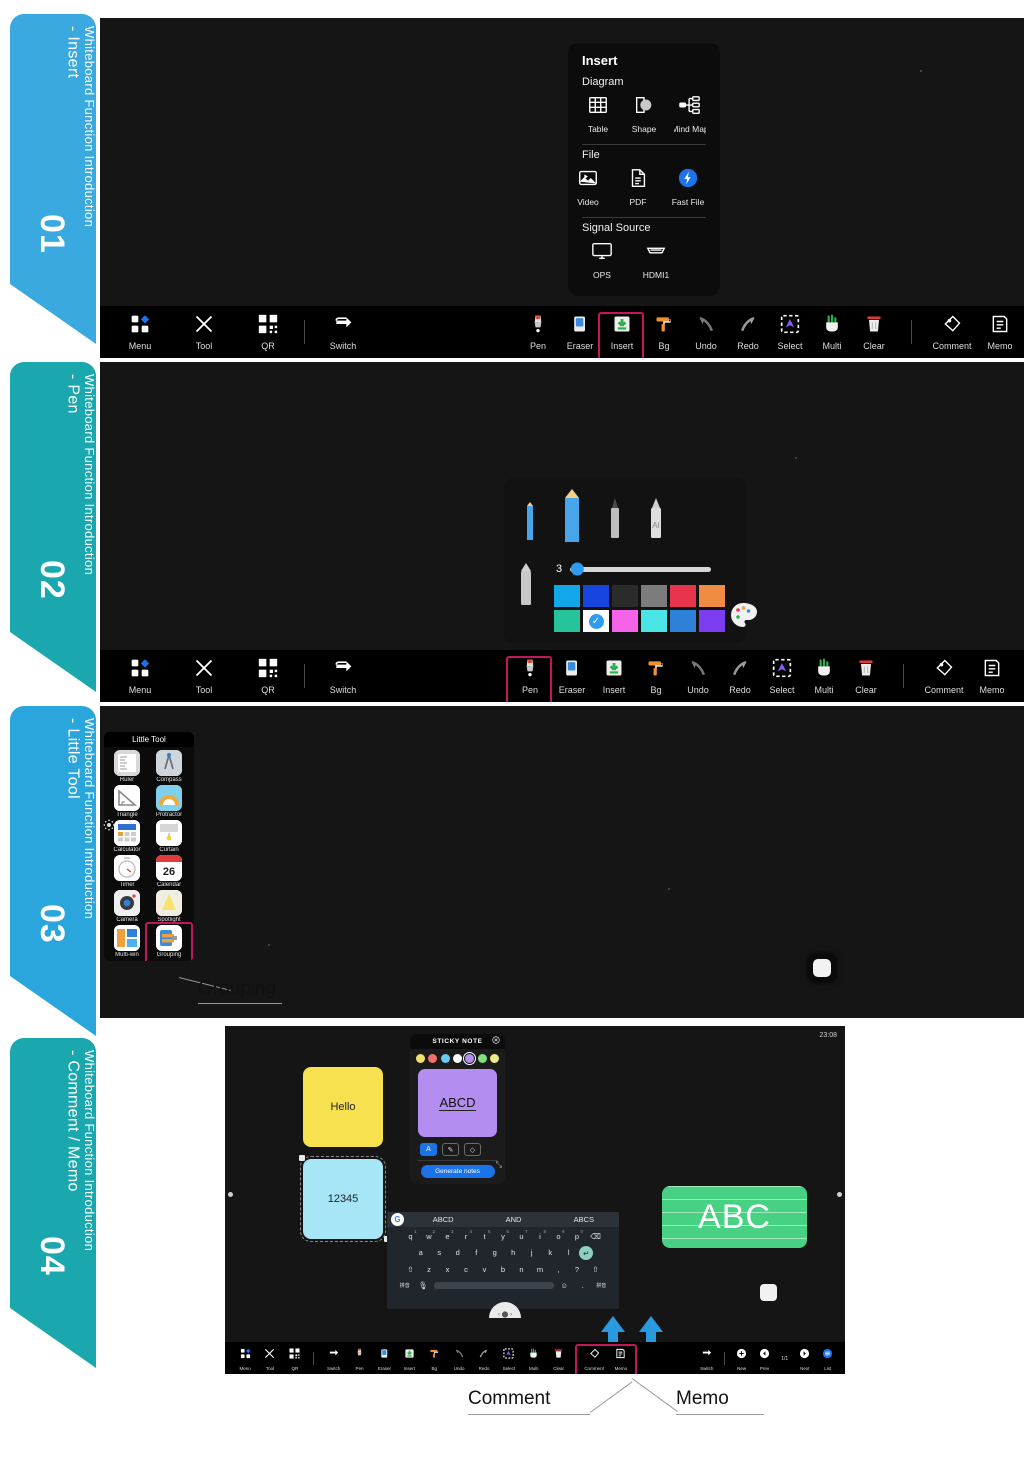 The width and height of the screenshot is (1024, 1458). Describe the element at coordinates (688, 187) in the screenshot. I see `insert-item-fast-file: Fast File` at that location.